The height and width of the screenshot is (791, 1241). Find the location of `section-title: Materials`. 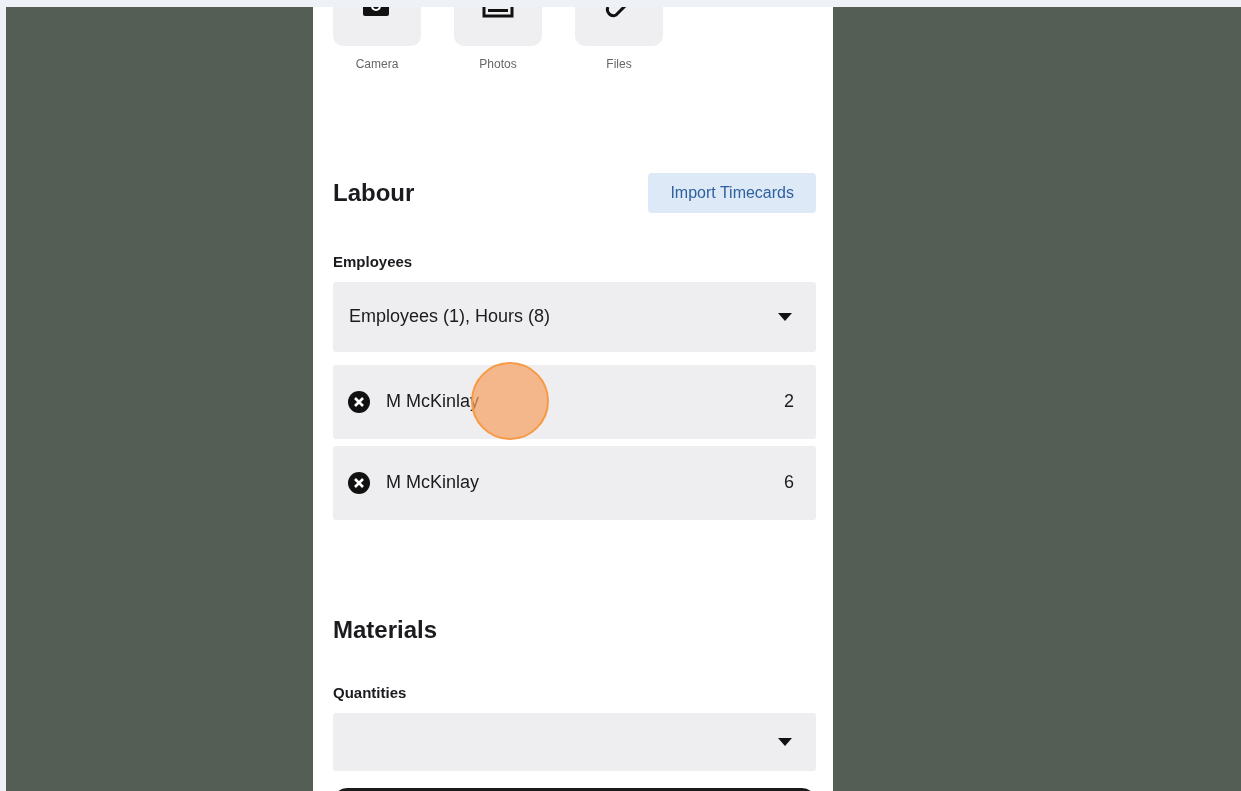

section-title: Materials is located at coordinates (386, 630).